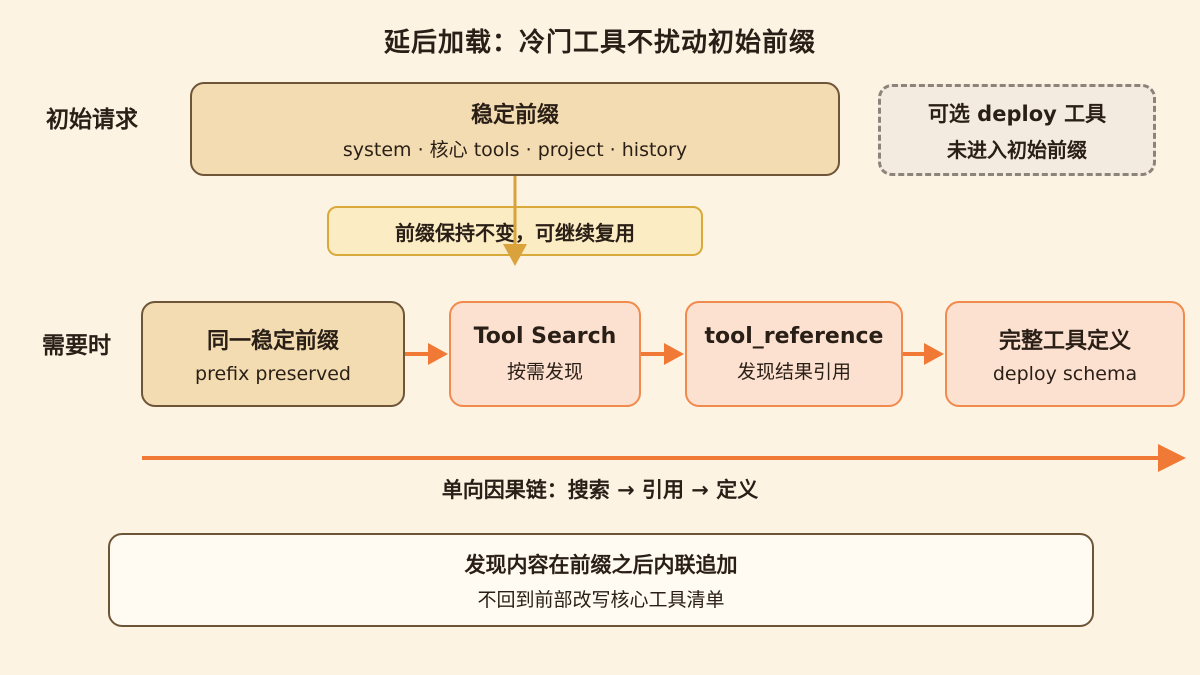 This screenshot has height=675, width=1200. What do you see at coordinates (1172, 458) in the screenshot?
I see `axis-arrow-head-icon` at bounding box center [1172, 458].